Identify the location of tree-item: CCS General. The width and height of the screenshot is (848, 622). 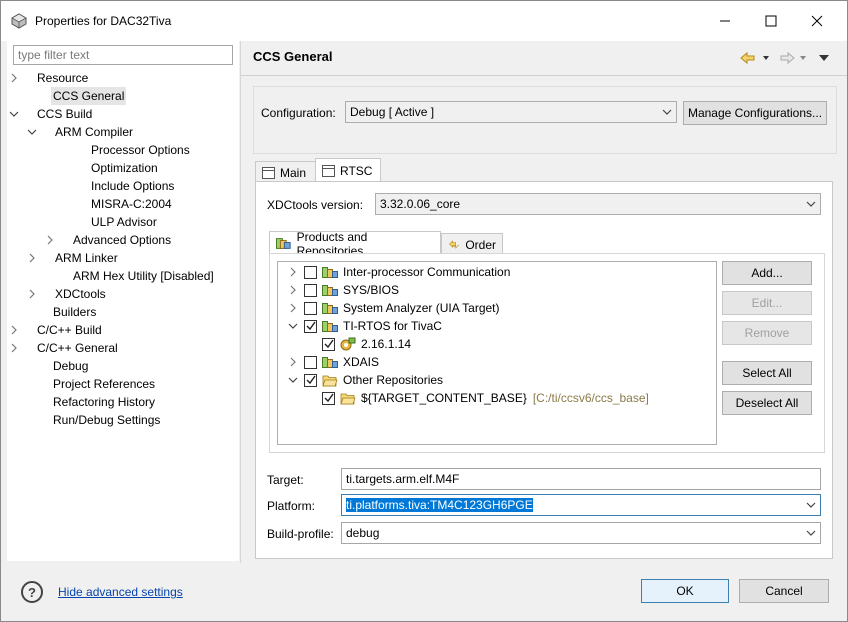
(122, 96).